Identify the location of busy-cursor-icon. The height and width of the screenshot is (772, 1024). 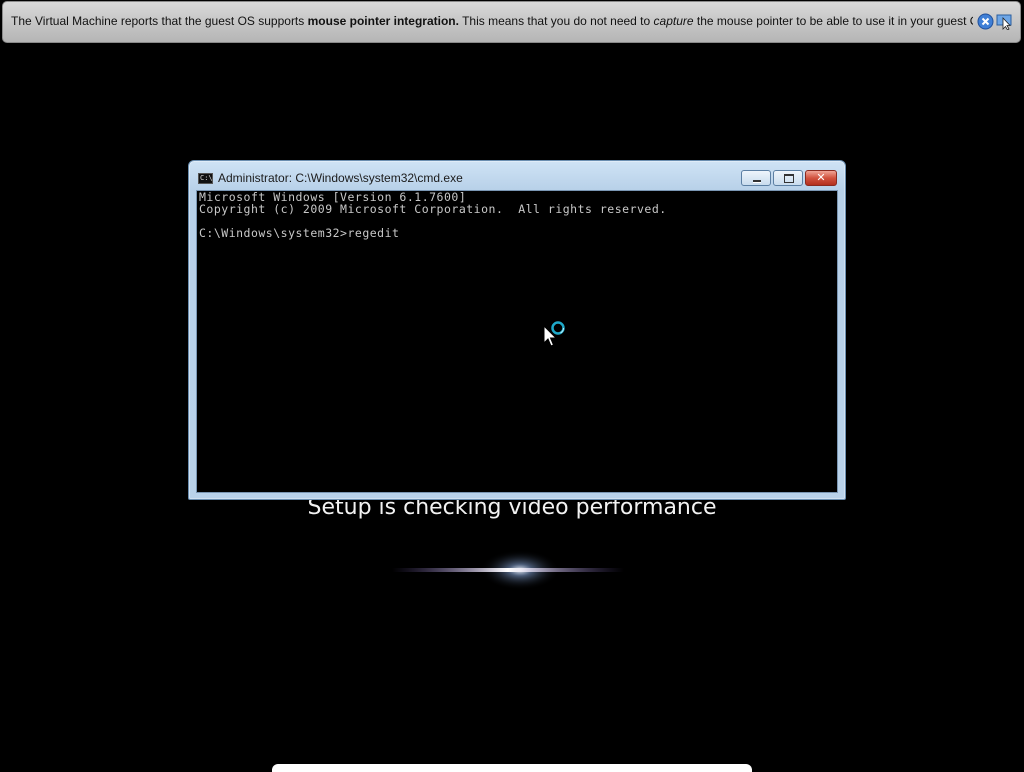
(554, 334).